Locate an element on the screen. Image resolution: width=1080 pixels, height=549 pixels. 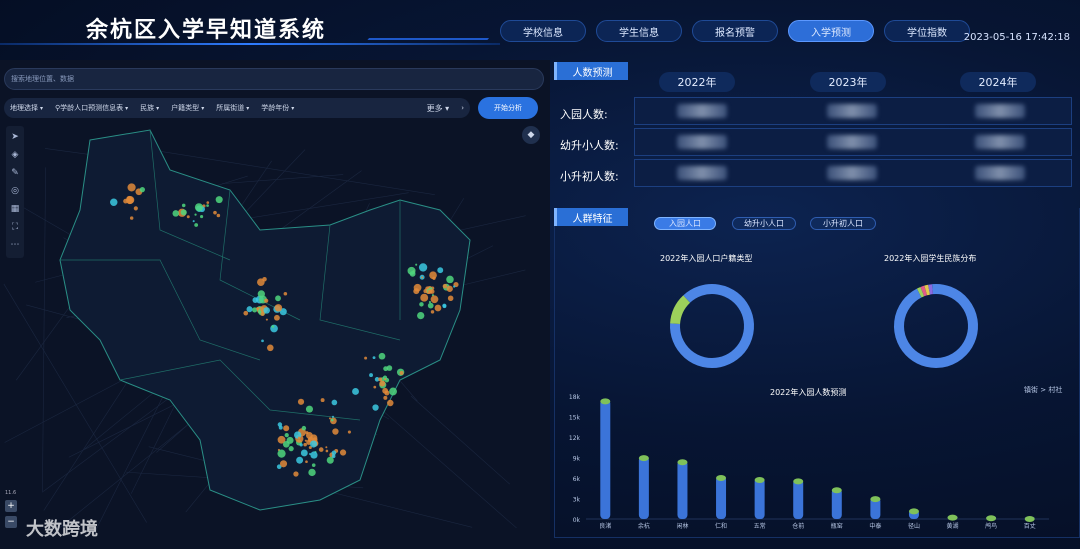
nav-tab-enrollment-warning: 报名预警 is located at coordinates (735, 31).